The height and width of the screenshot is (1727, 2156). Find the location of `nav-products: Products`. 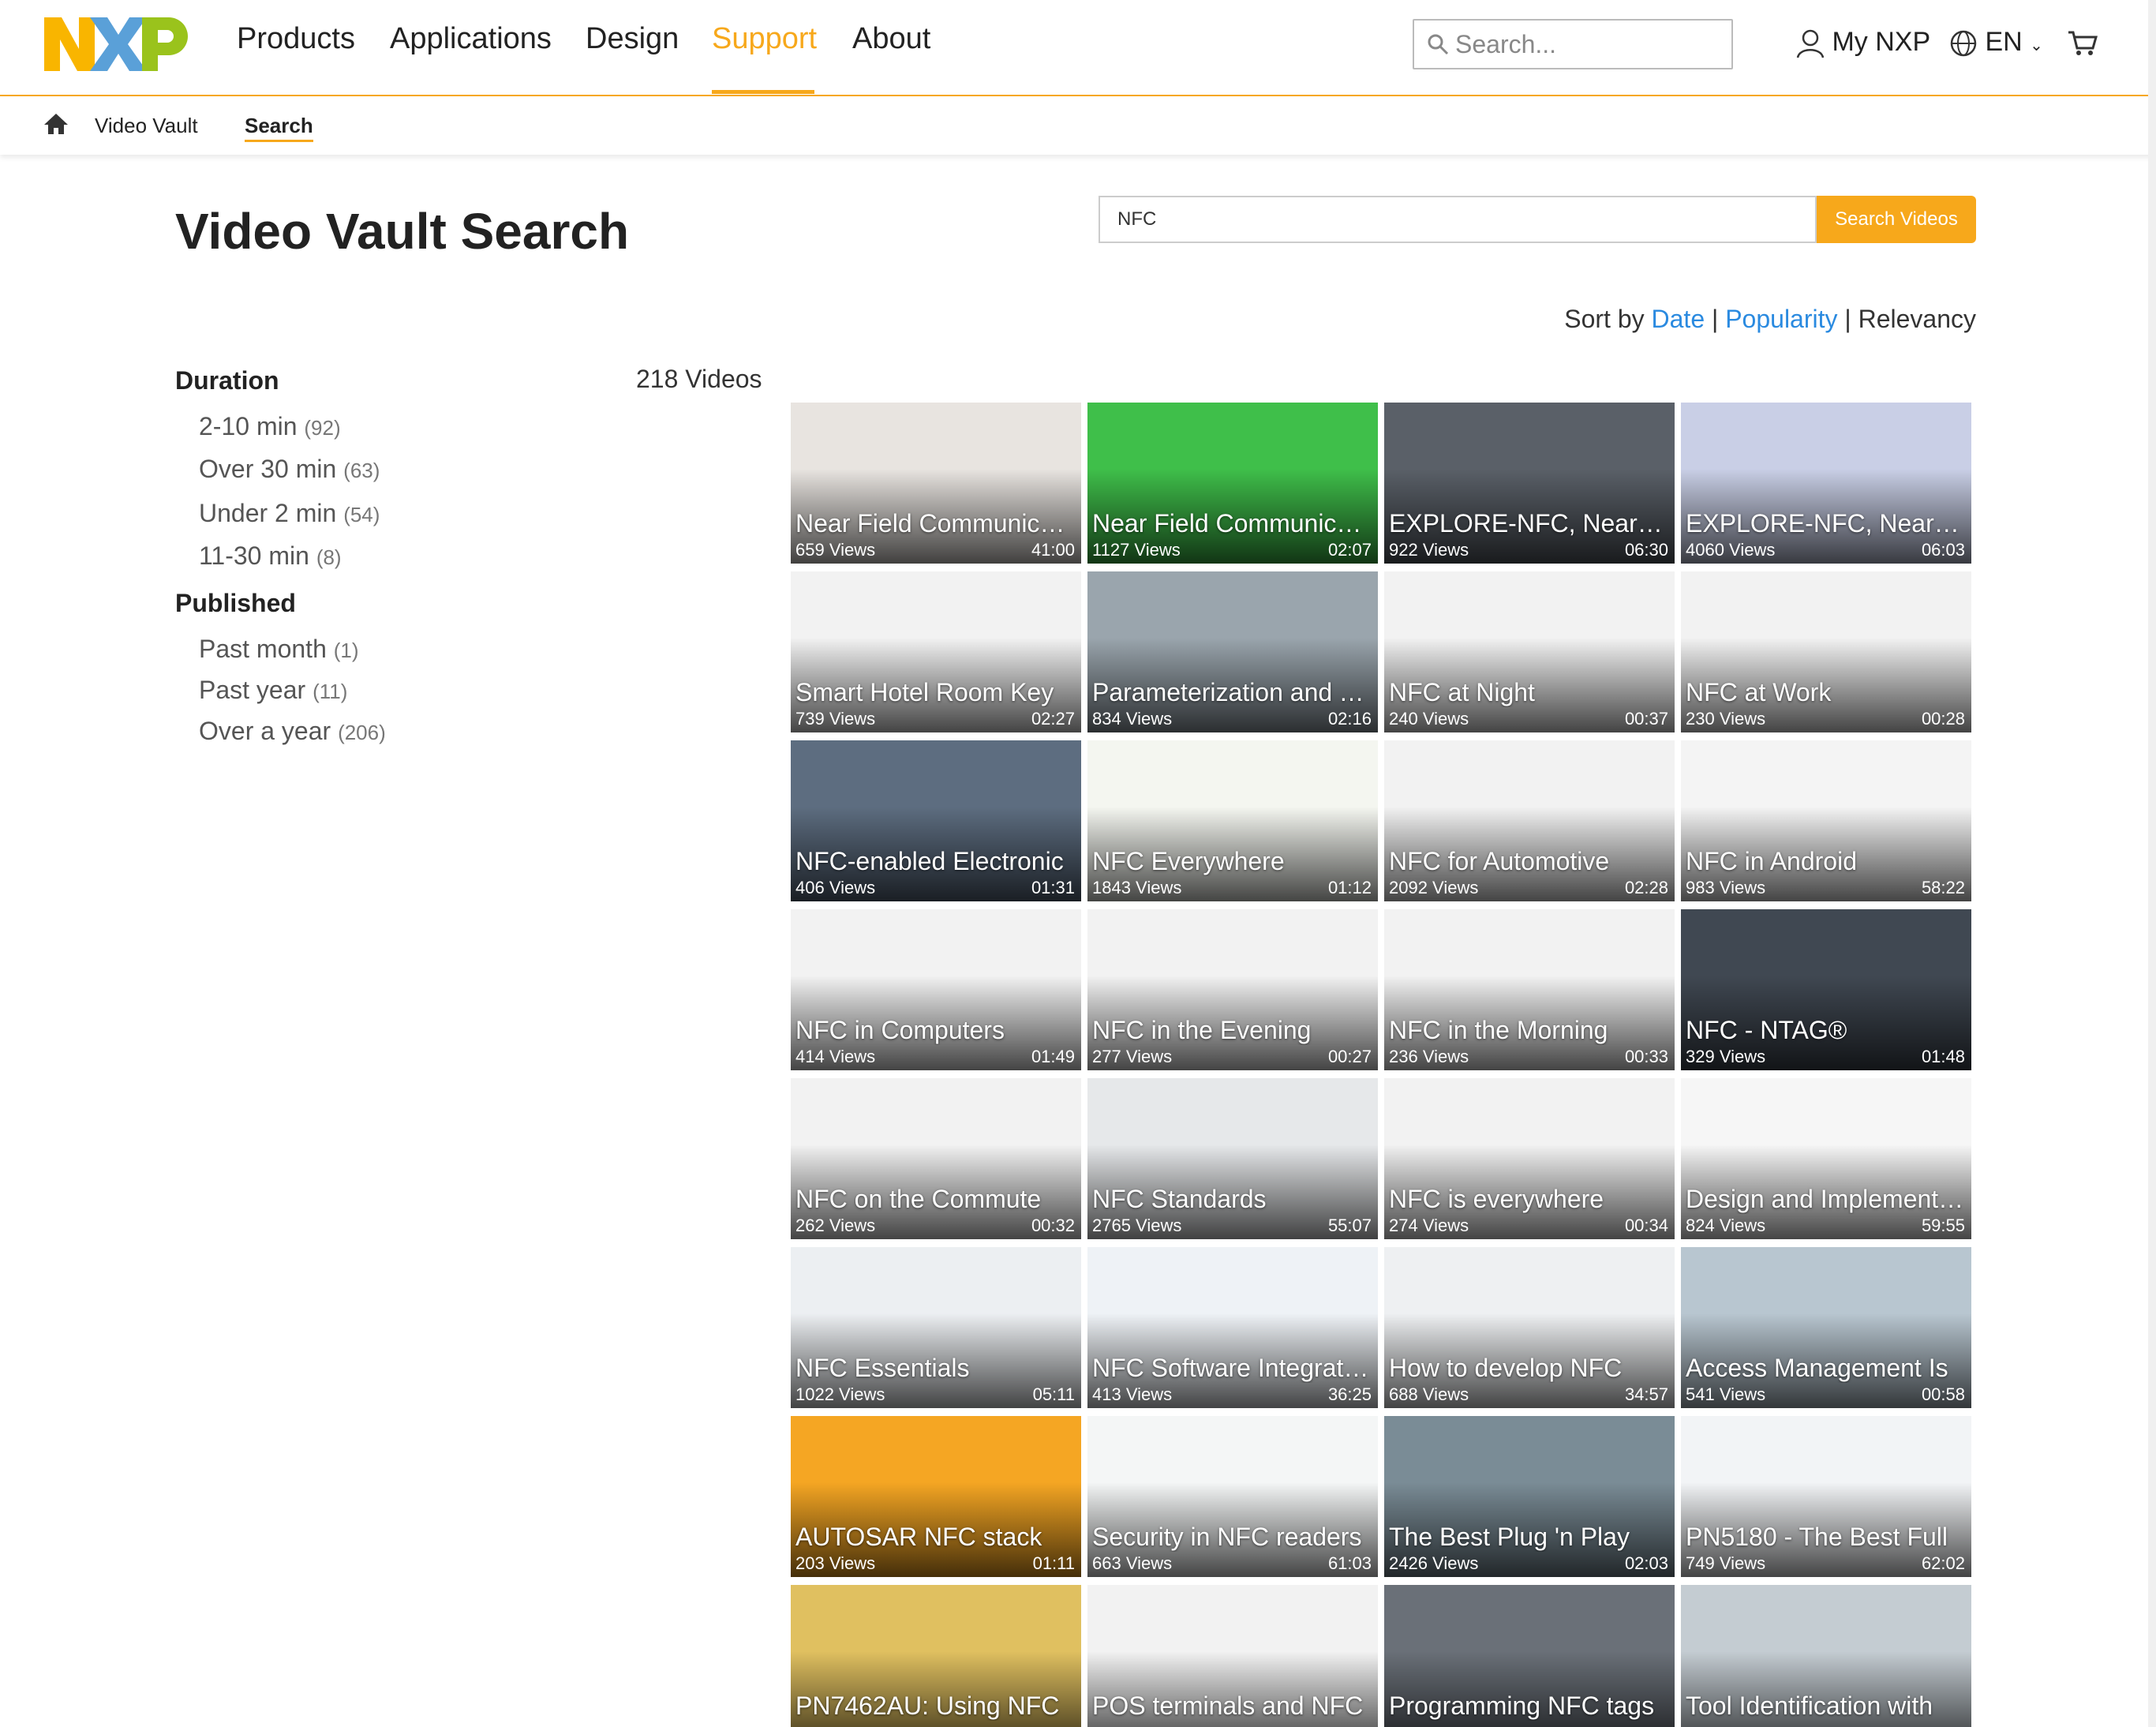

nav-products: Products is located at coordinates (296, 39).